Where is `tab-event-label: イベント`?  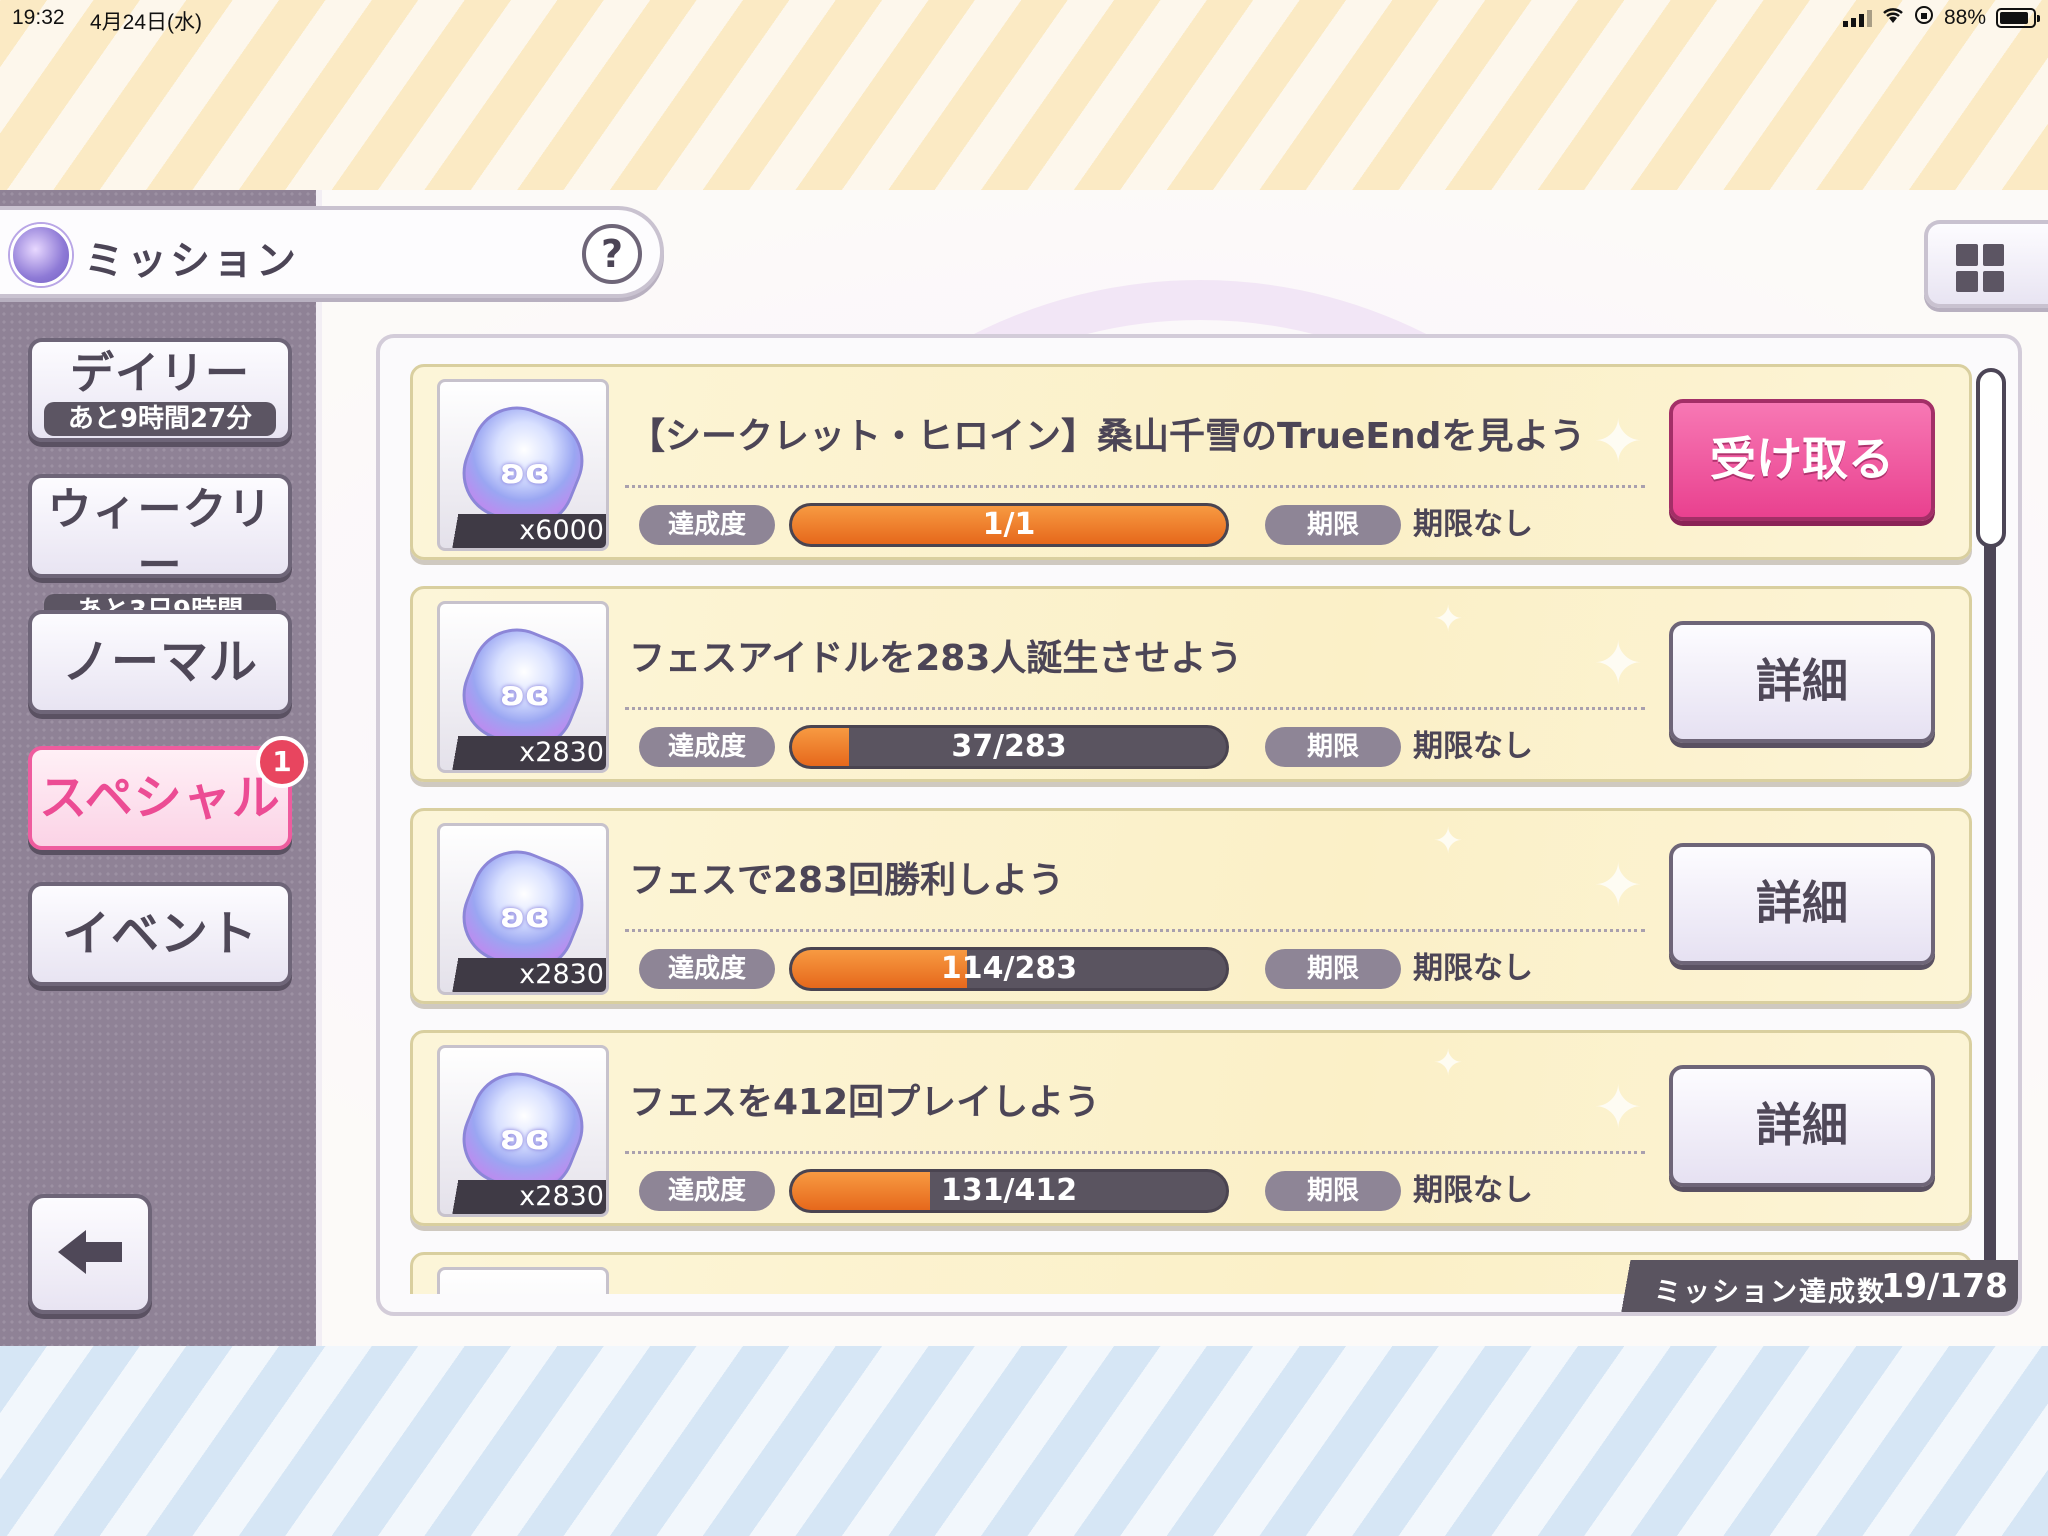 tab-event-label: イベント is located at coordinates (159, 934).